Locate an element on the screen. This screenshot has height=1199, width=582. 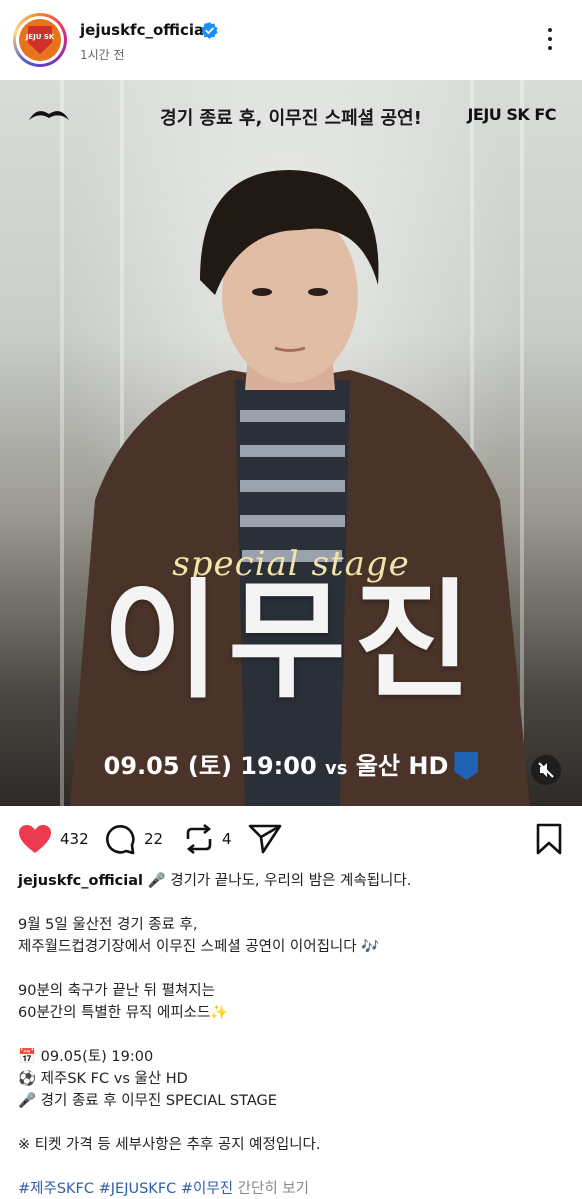
hashtag-link: #제주SKFC is located at coordinates (56, 1189).